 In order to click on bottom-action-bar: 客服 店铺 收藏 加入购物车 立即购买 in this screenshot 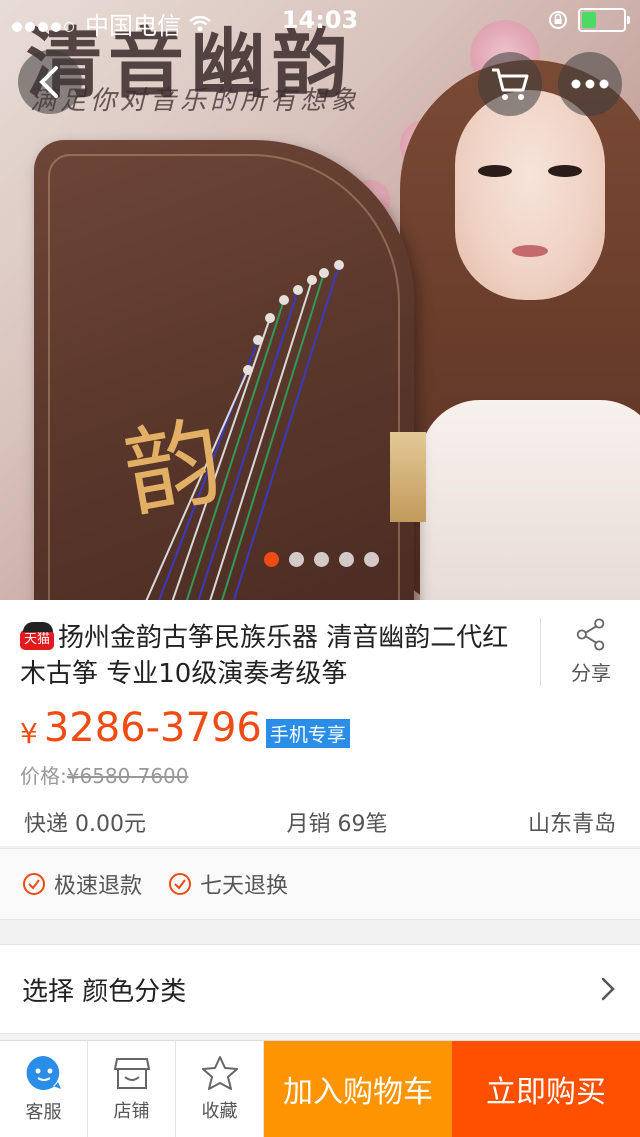, I will do `click(320, 1088)`.